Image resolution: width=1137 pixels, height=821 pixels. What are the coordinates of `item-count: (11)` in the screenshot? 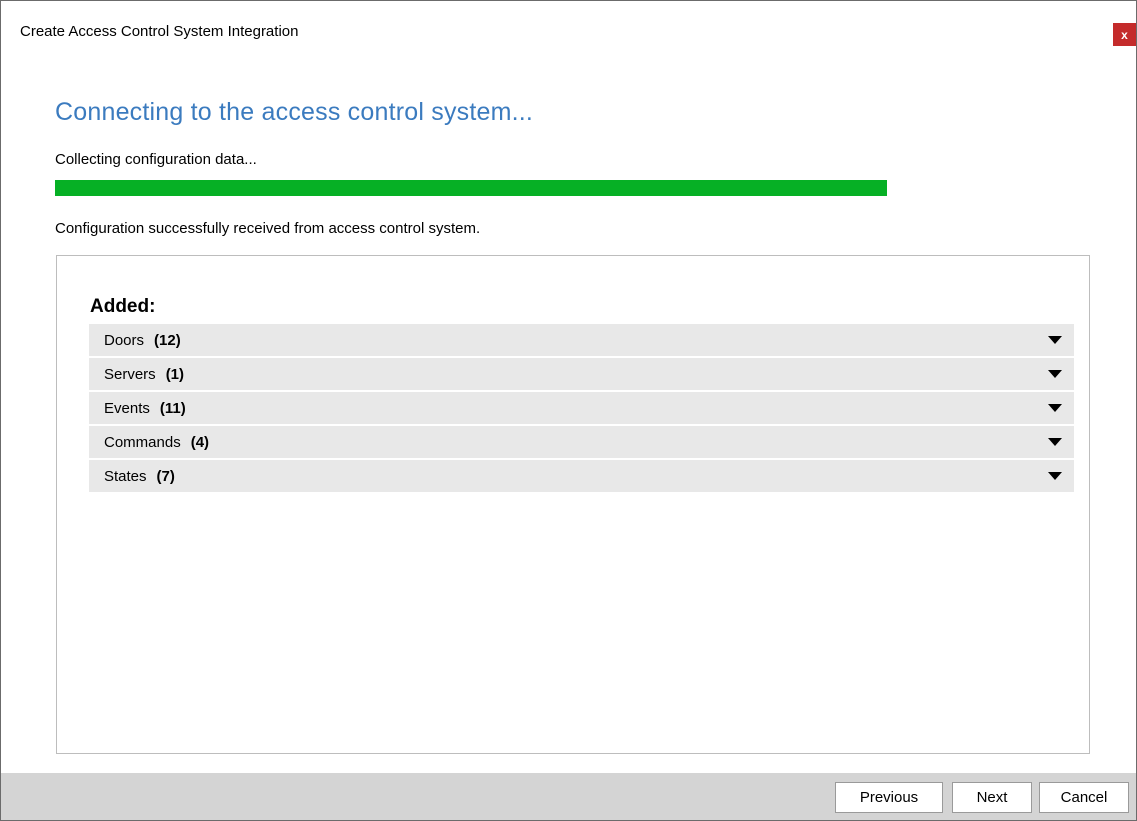 It's located at (172, 408).